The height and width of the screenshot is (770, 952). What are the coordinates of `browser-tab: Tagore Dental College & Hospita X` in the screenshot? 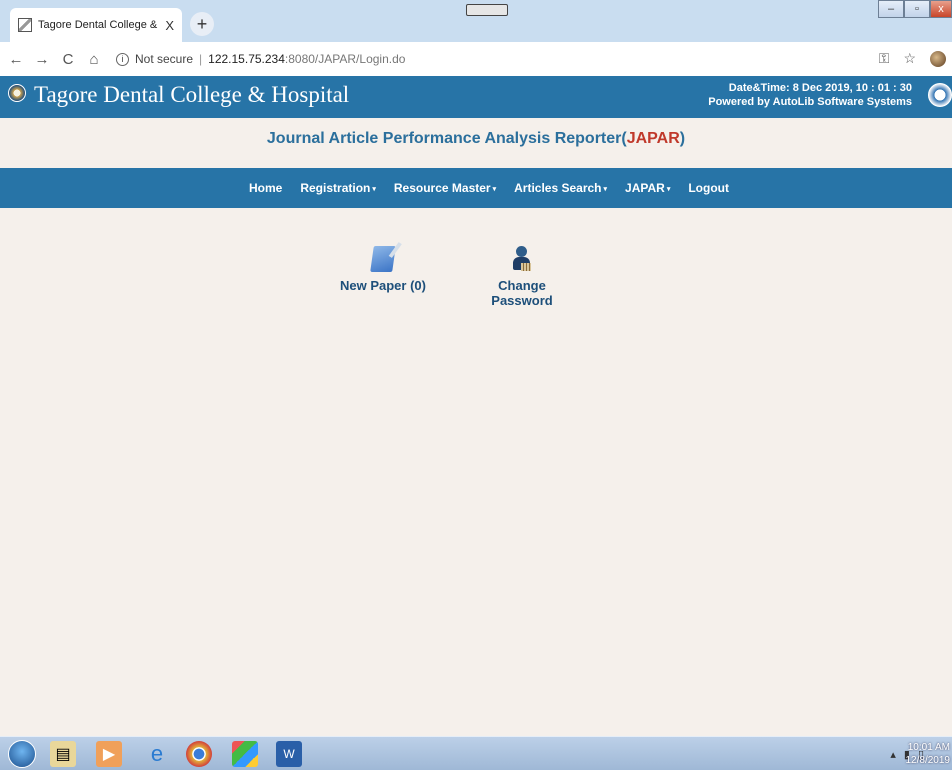 It's located at (96, 25).